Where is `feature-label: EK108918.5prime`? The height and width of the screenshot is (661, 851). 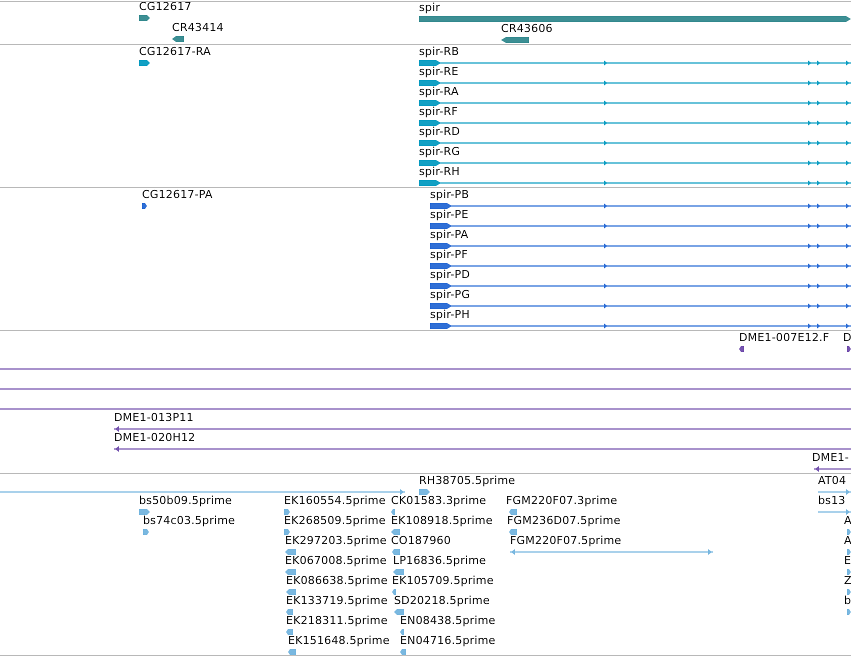
feature-label: EK108918.5prime is located at coordinates (442, 520).